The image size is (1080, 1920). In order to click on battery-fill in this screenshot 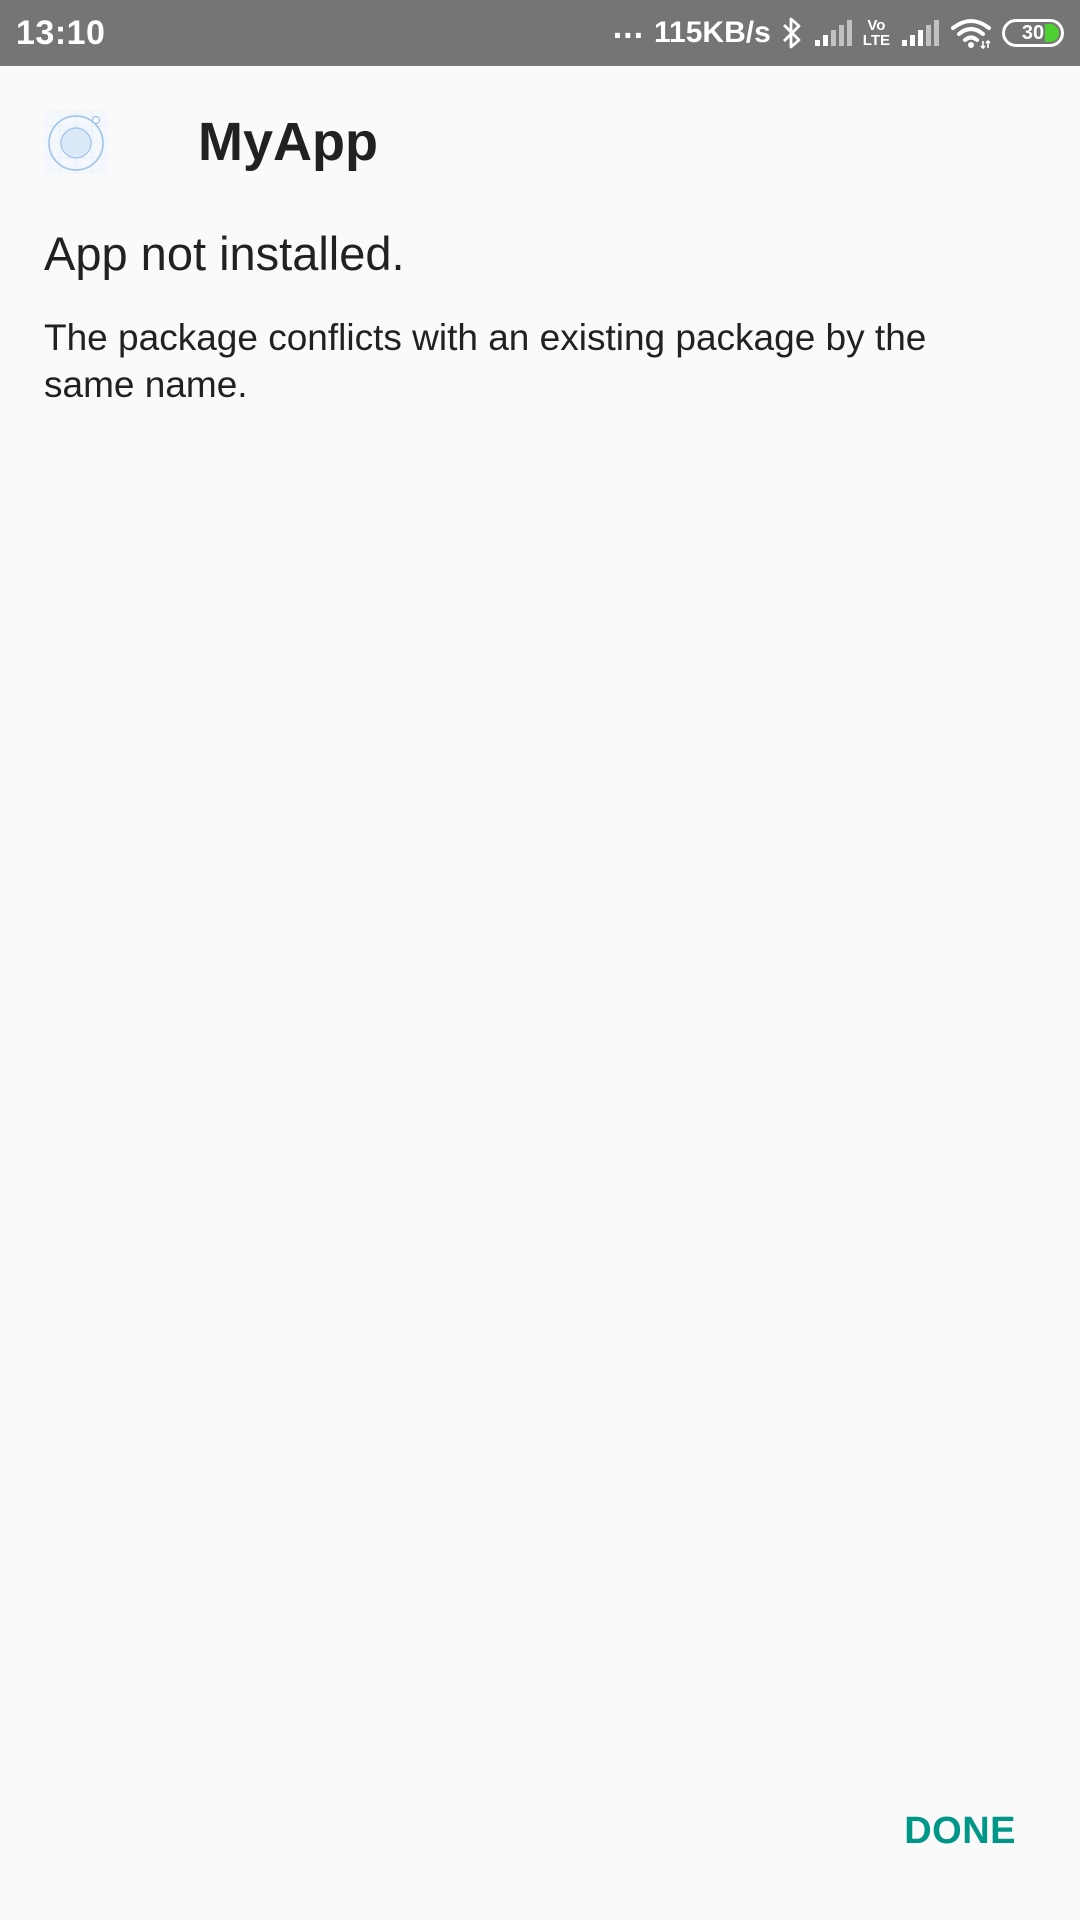, I will do `click(1052, 33)`.